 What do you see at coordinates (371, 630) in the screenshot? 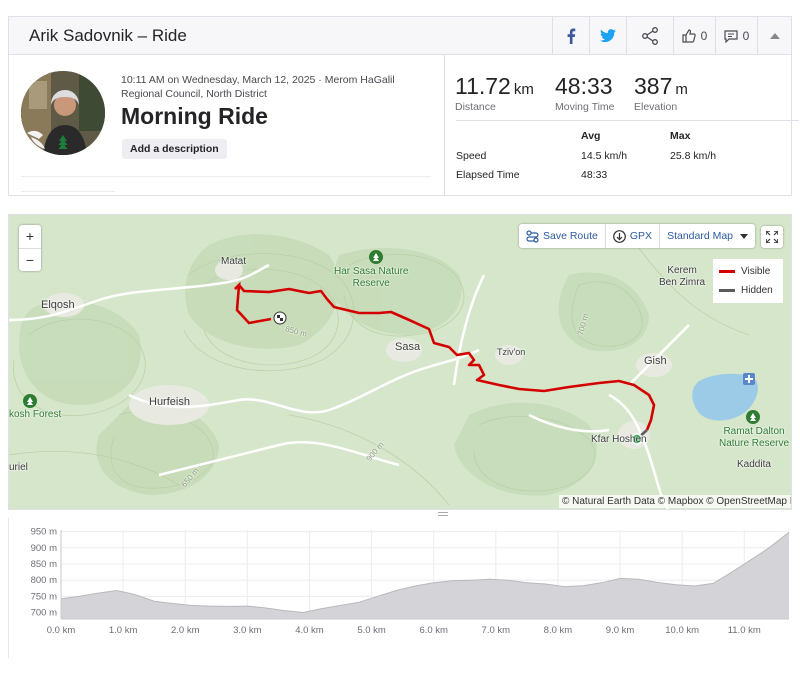
I see `x-tick-label: 5.0 km` at bounding box center [371, 630].